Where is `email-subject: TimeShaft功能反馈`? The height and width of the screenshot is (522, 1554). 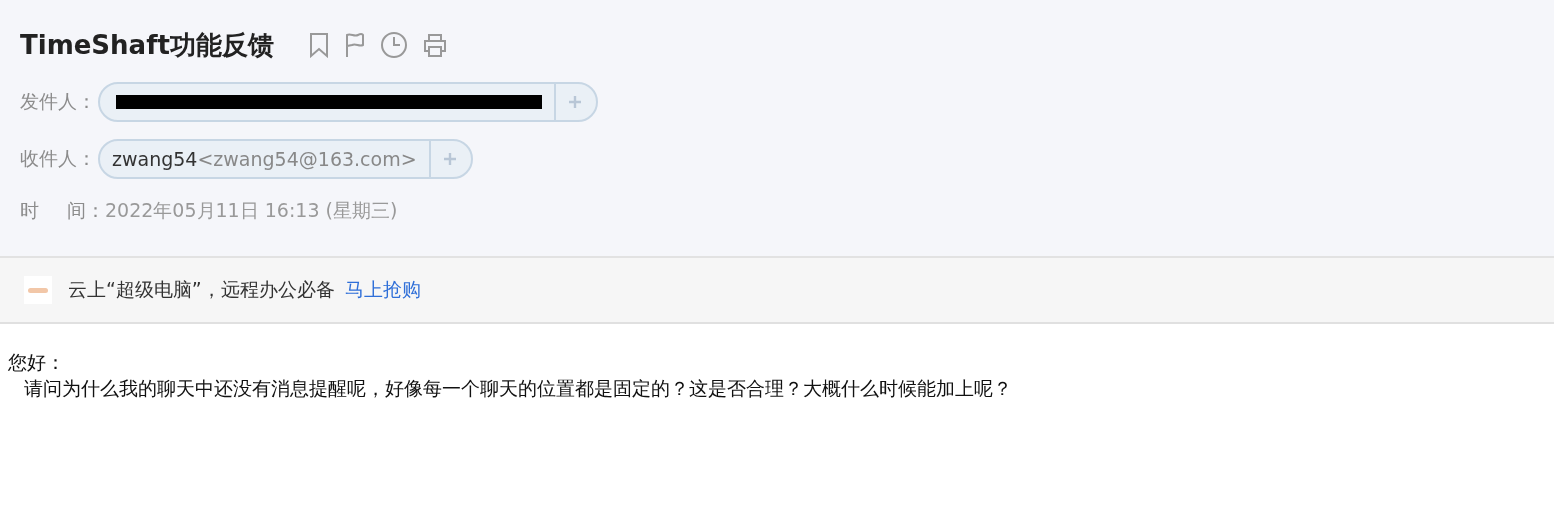
email-subject: TimeShaft功能反馈 is located at coordinates (147, 45).